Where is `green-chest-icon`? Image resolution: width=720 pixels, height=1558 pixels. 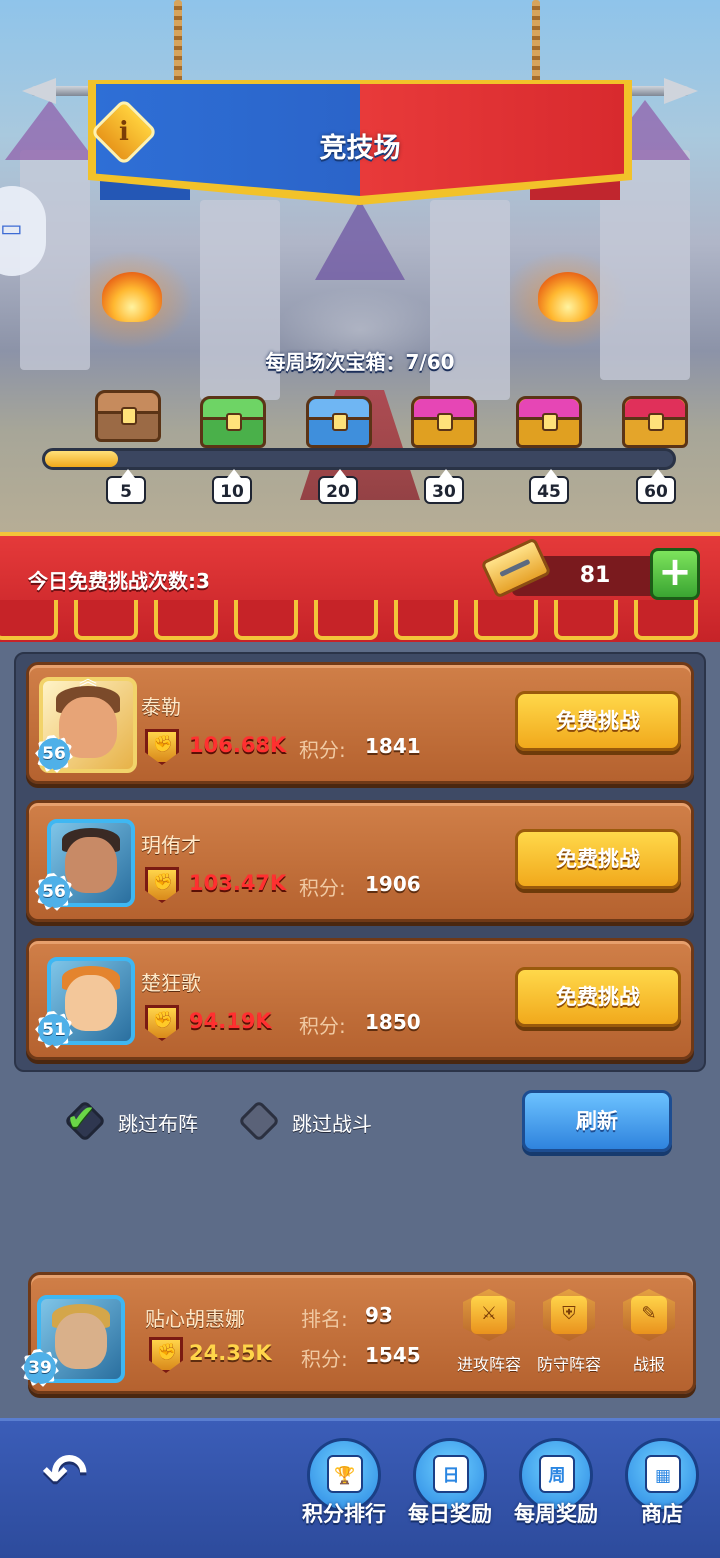
green-chest-icon is located at coordinates (233, 422).